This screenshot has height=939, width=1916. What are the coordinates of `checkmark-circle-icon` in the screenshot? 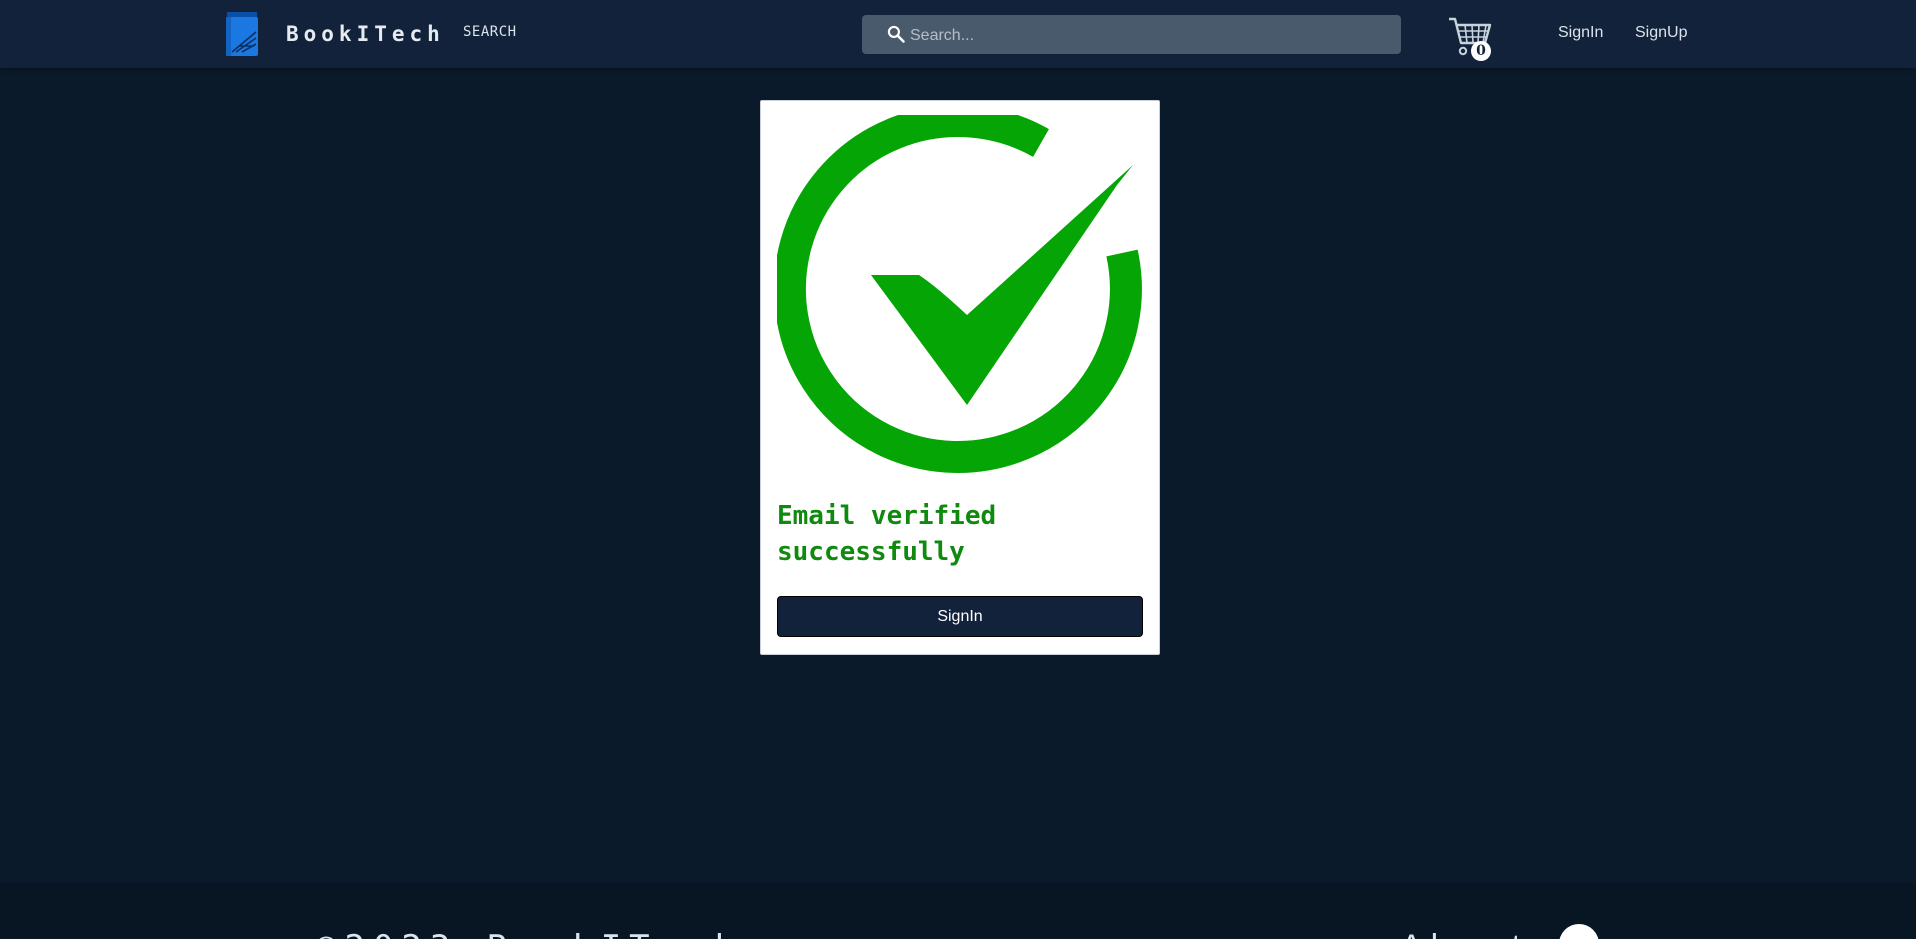 It's located at (959, 294).